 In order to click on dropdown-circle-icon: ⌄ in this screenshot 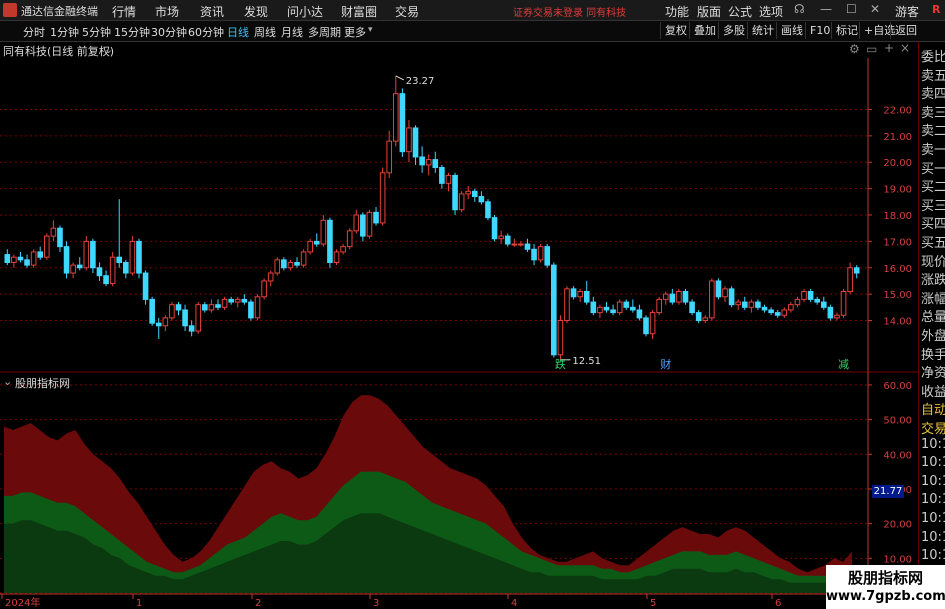, I will do `click(108, 49)`.